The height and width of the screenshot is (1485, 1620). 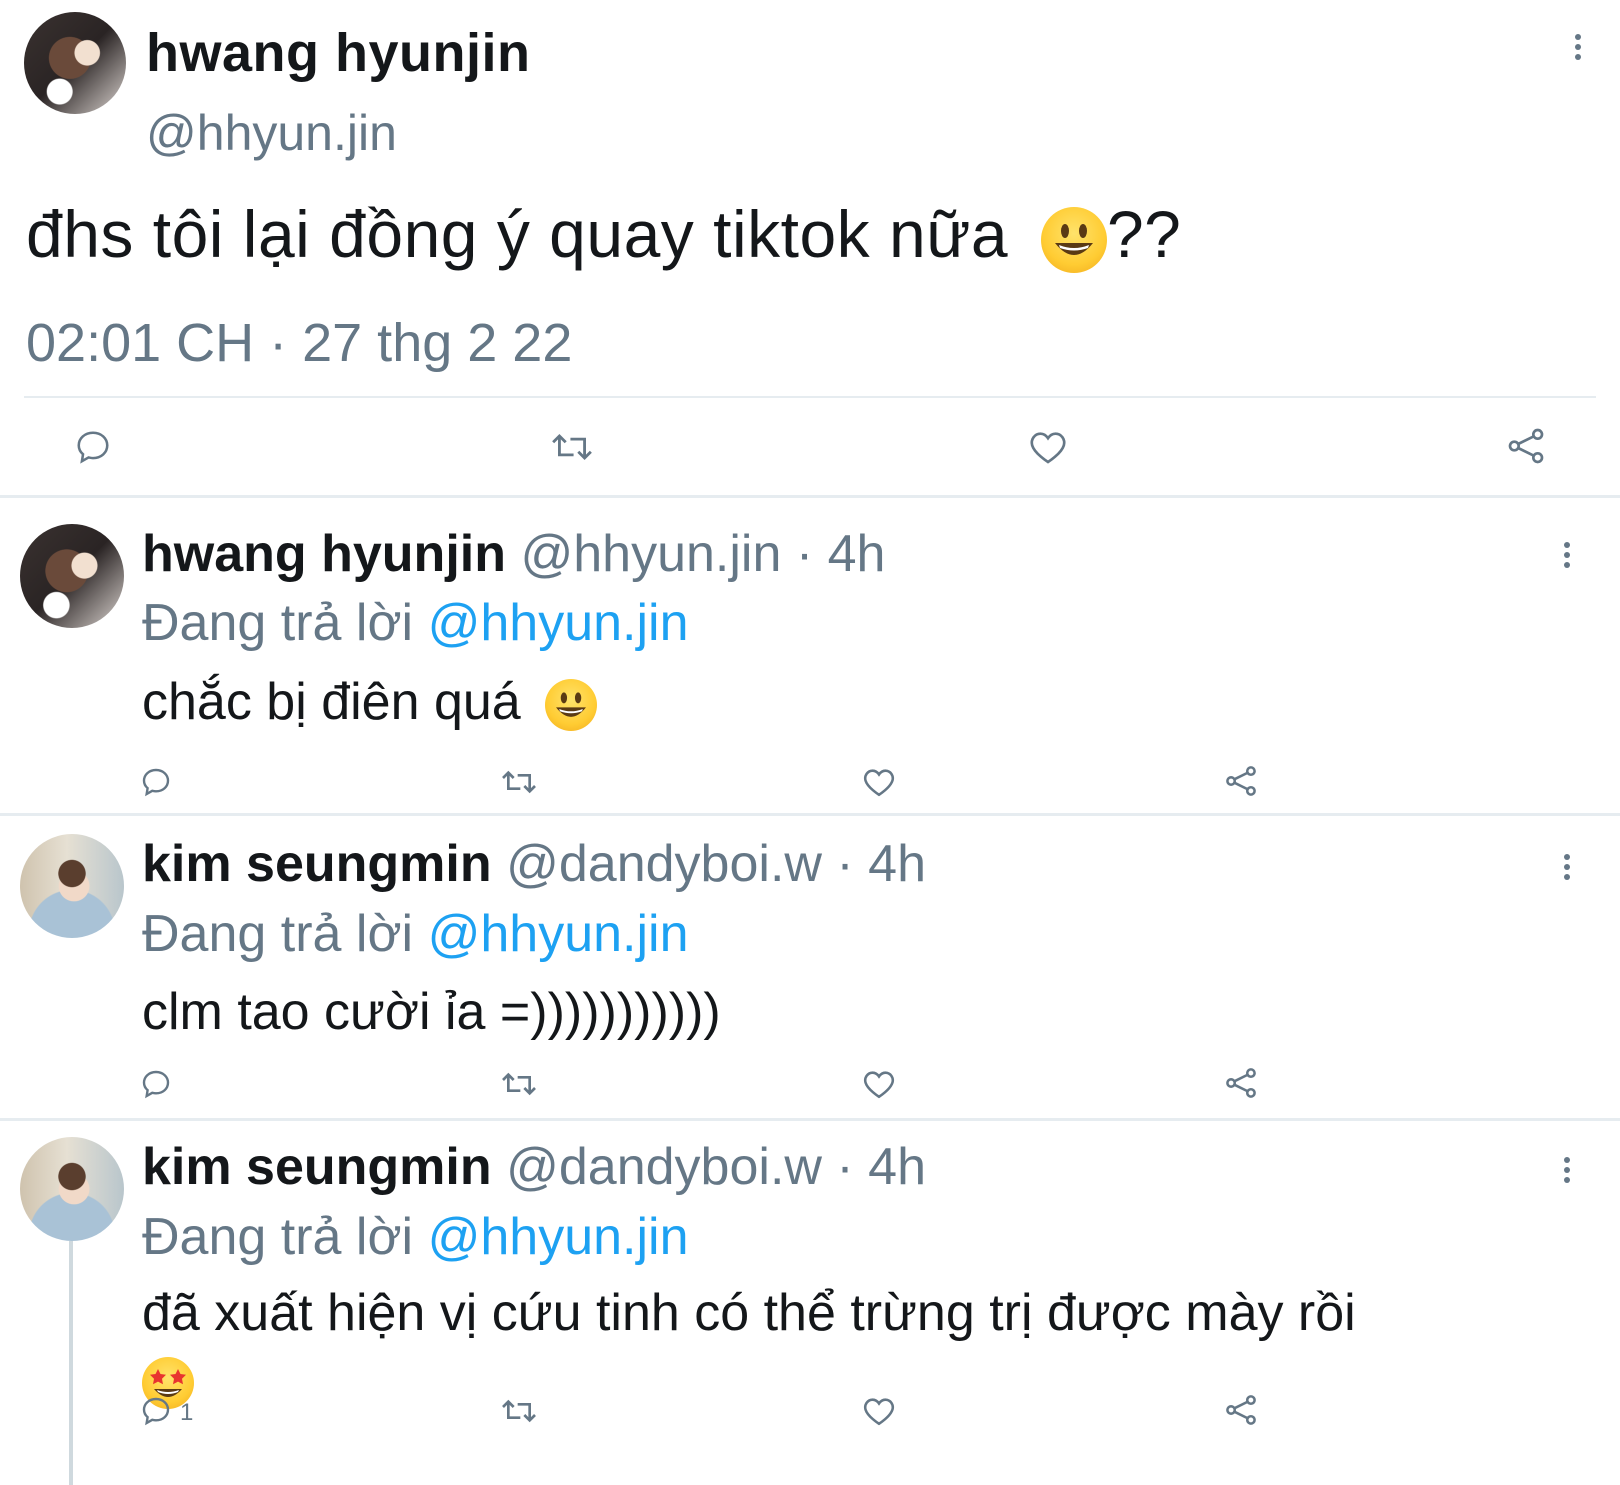 I want to click on tweet-text-body: đhs tôi lại đồng ý quay tiktok nữa, so click(x=517, y=234).